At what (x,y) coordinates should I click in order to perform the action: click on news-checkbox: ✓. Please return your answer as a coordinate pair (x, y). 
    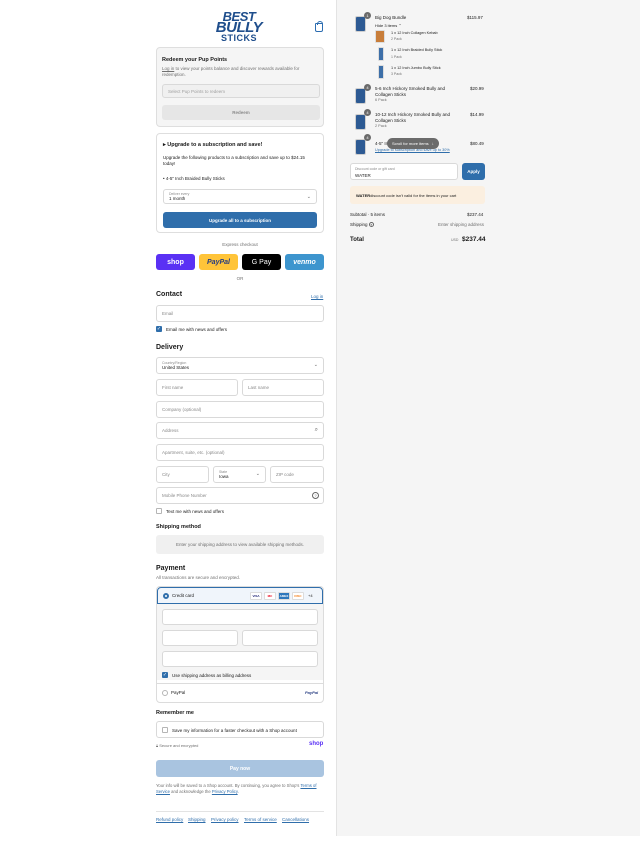
    Looking at the image, I should click on (159, 329).